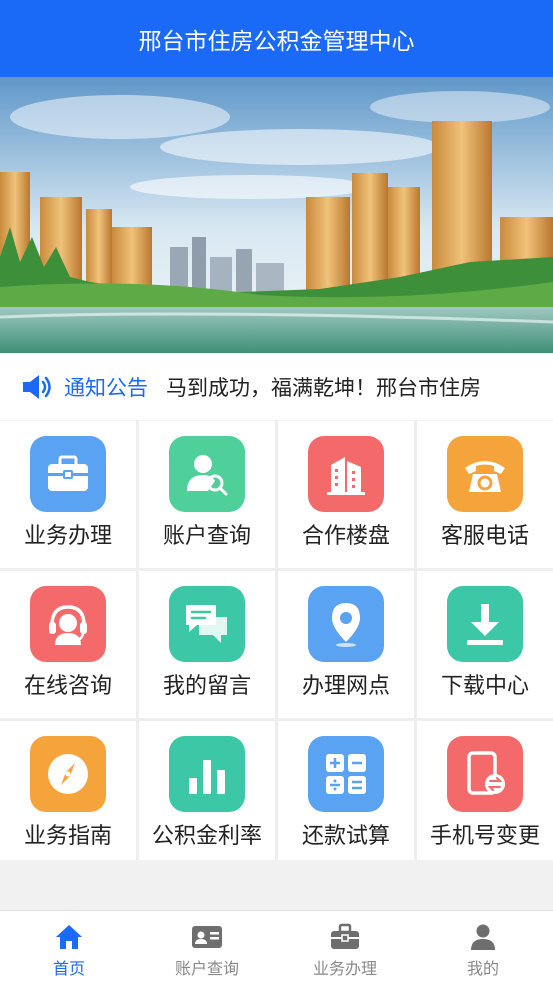  Describe the element at coordinates (345, 536) in the screenshot. I see `grid-item-label: 合作楼盘` at that location.